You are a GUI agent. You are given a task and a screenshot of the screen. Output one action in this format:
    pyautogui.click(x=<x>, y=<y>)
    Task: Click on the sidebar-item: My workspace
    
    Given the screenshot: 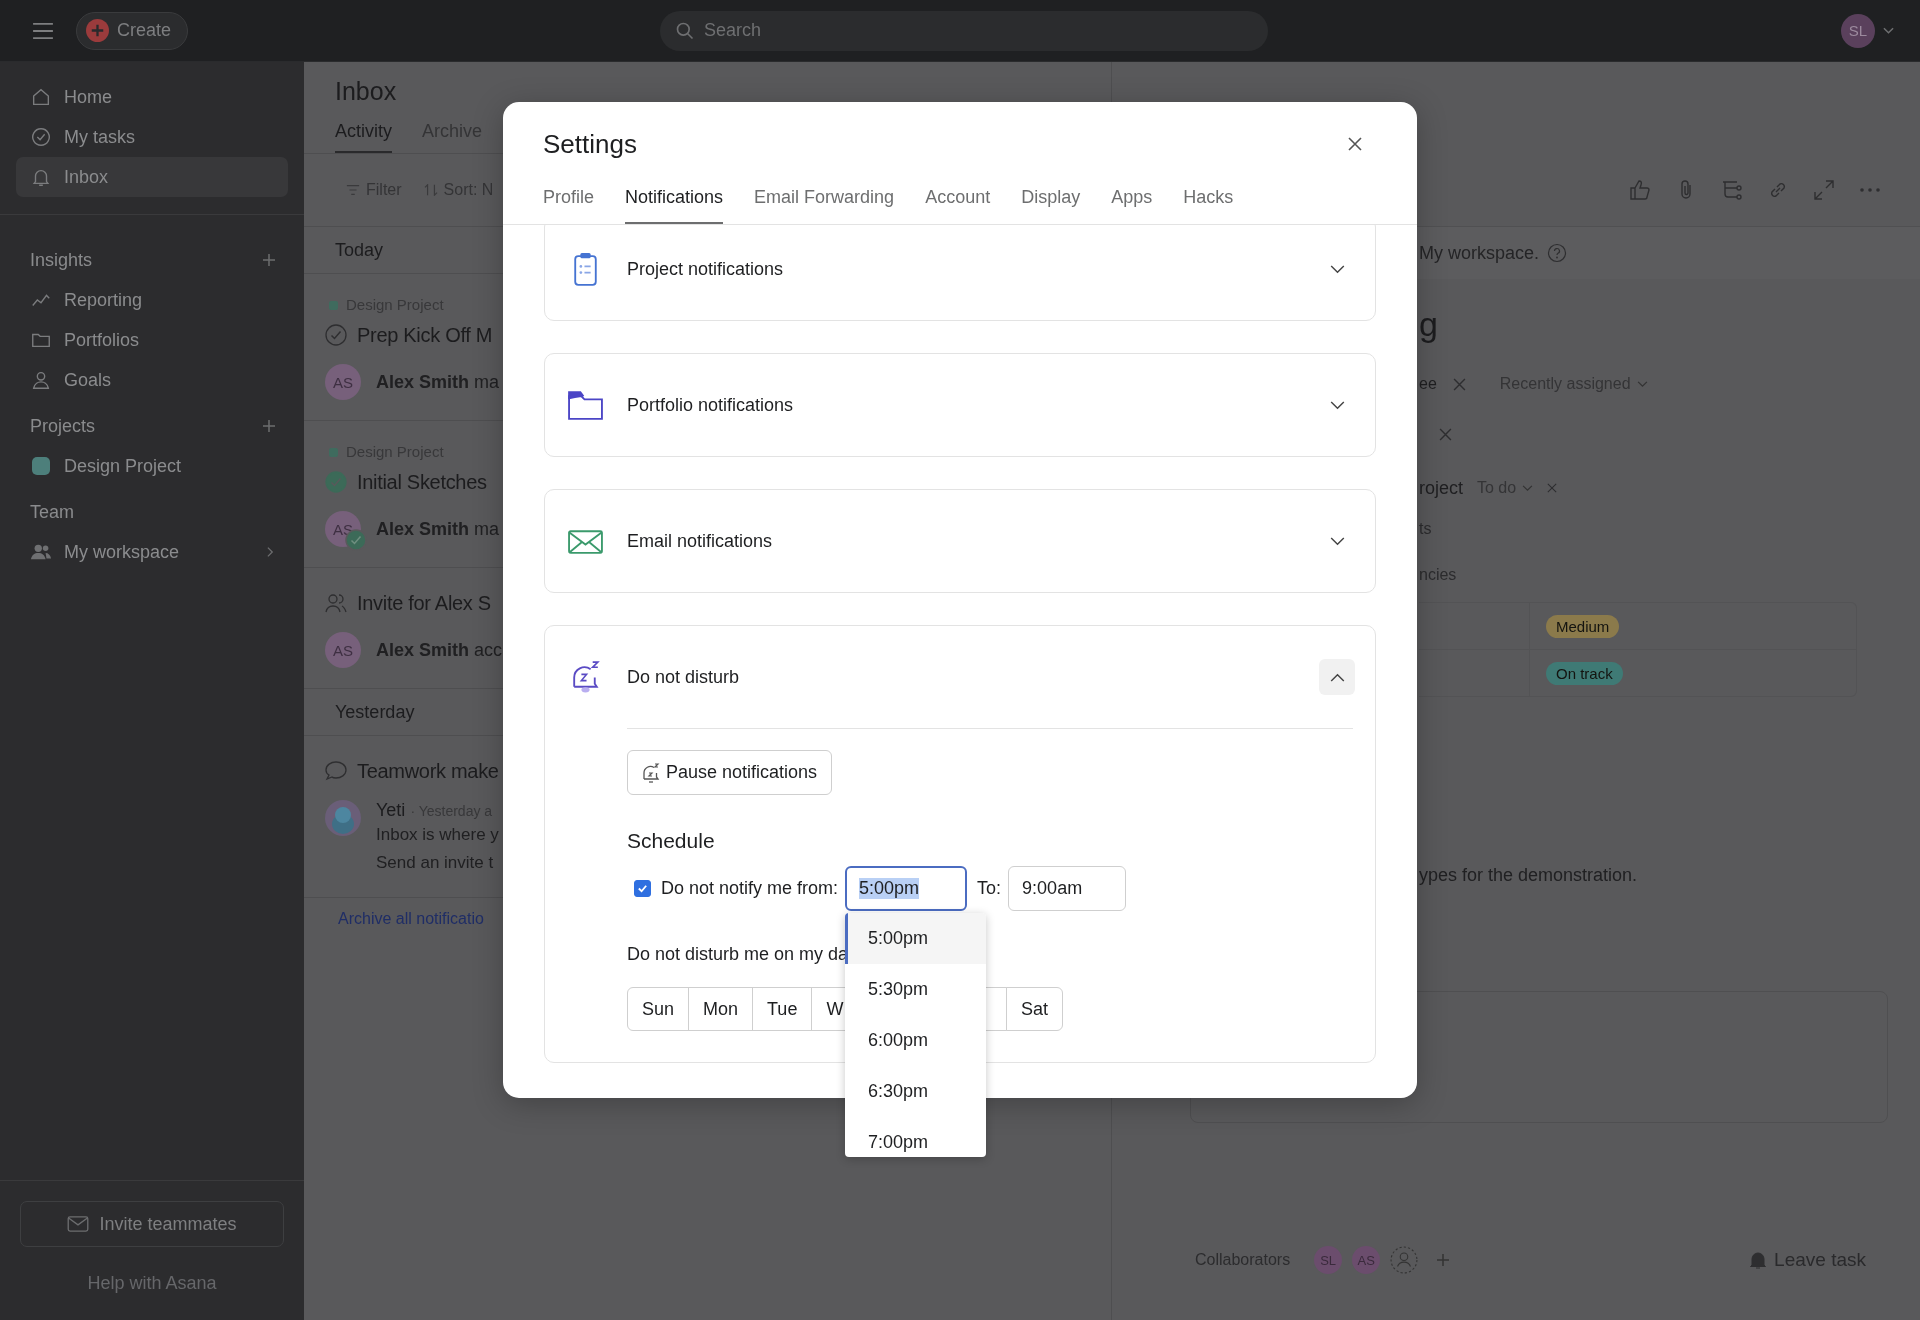 What is the action you would take?
    pyautogui.click(x=152, y=552)
    